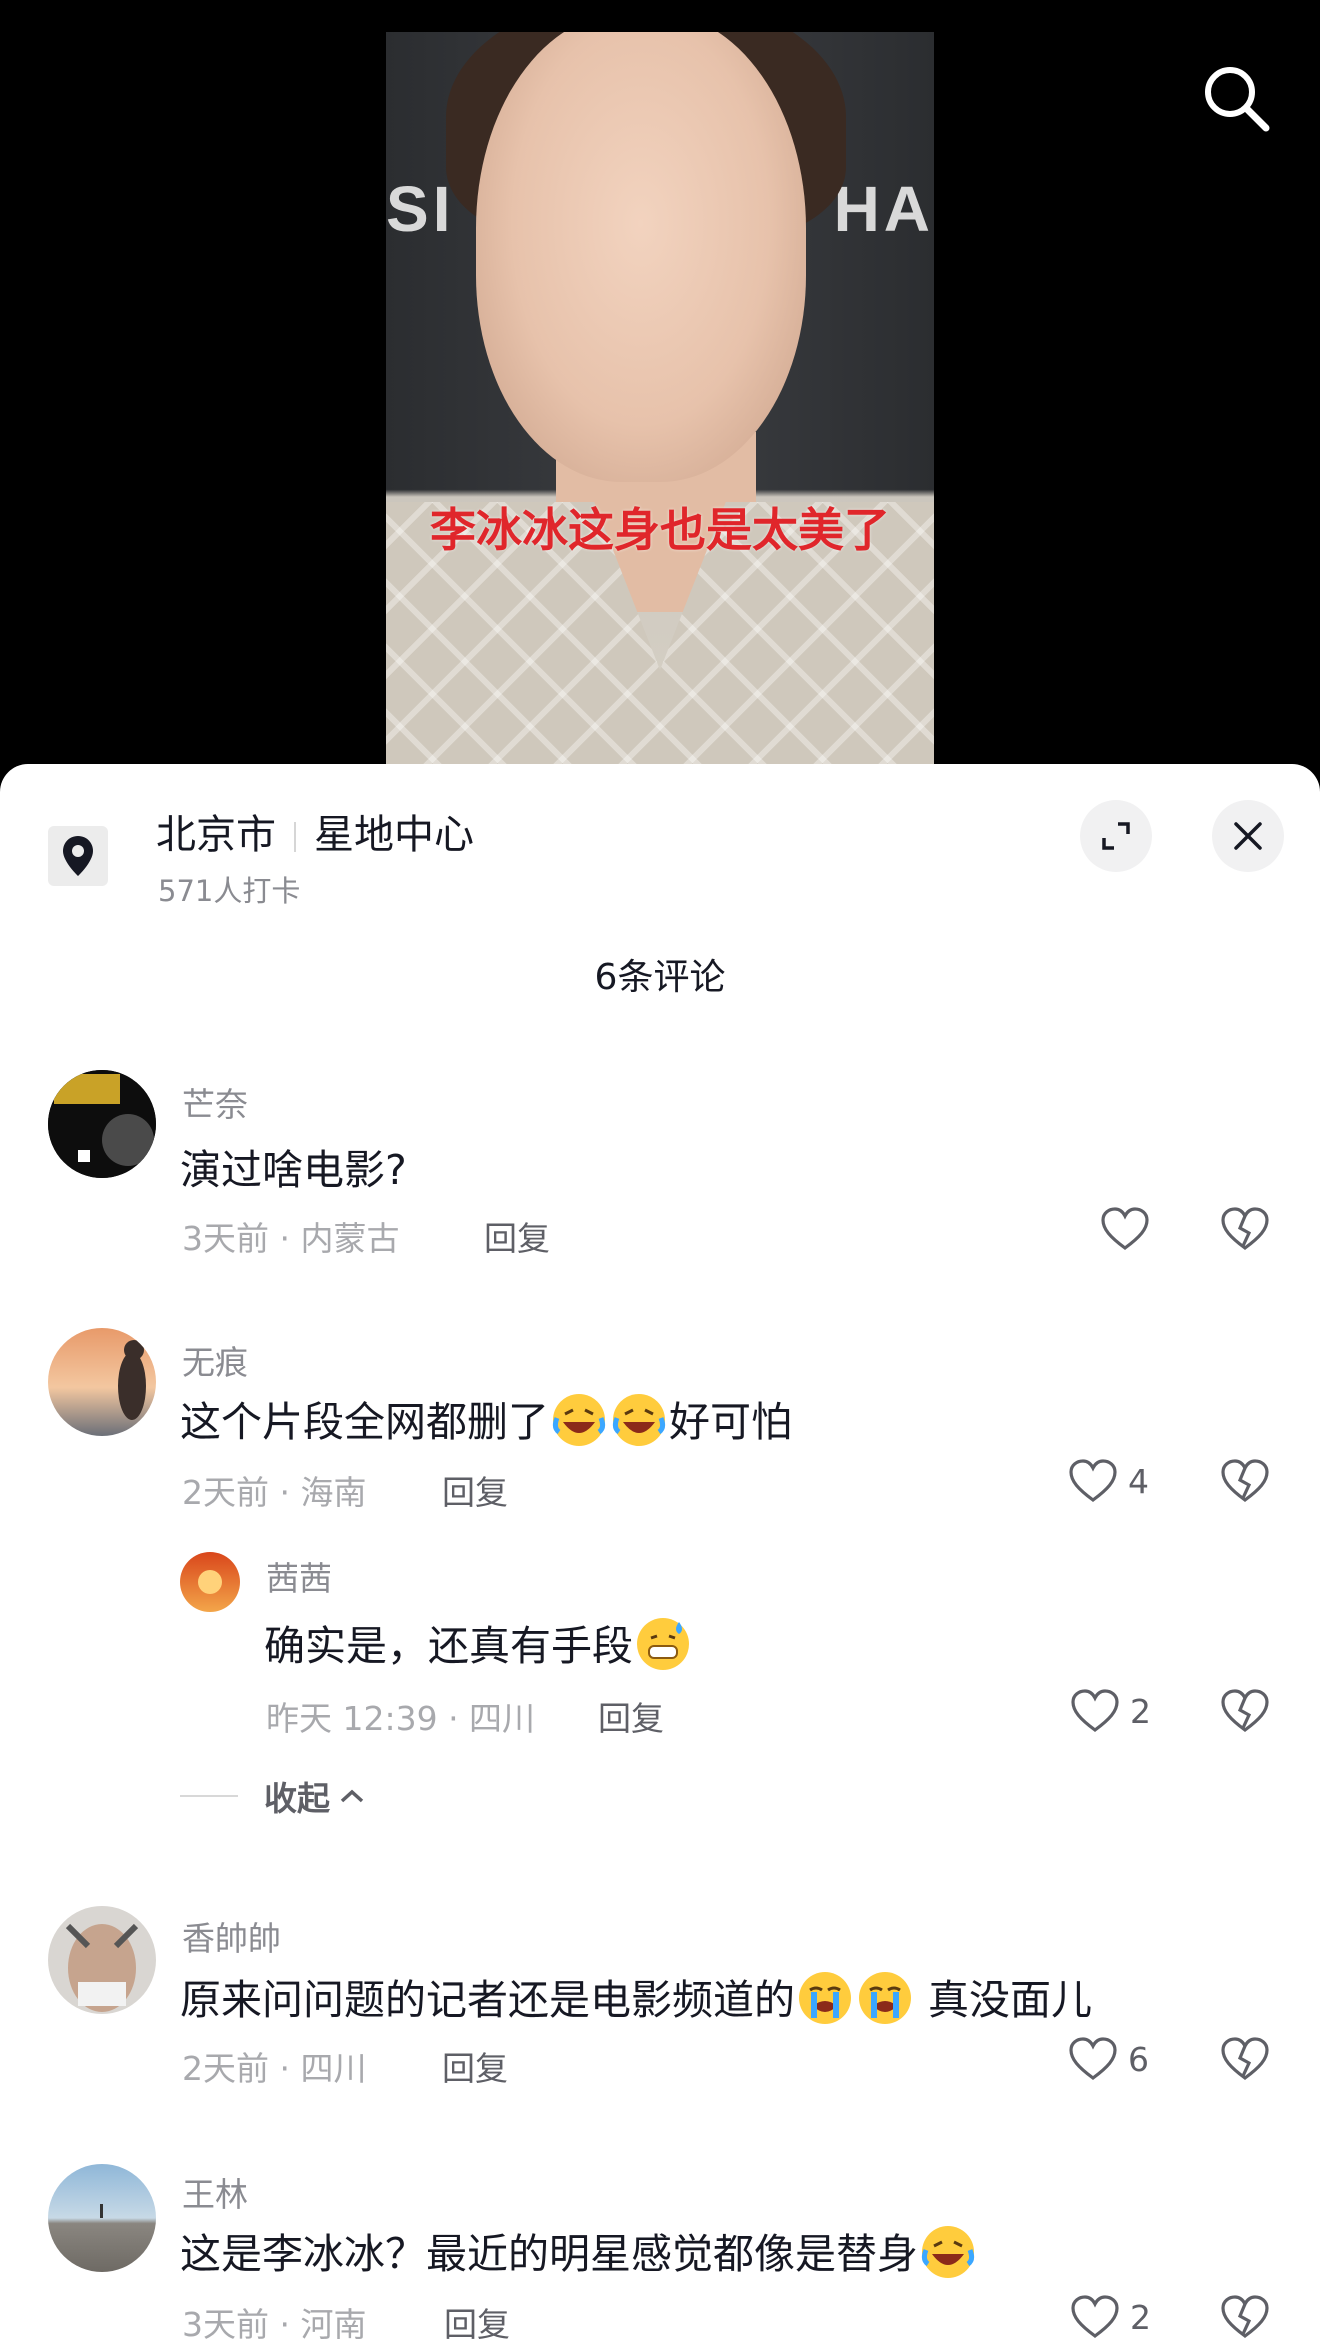 The height and width of the screenshot is (2346, 1320). I want to click on collapse-line, so click(209, 1796).